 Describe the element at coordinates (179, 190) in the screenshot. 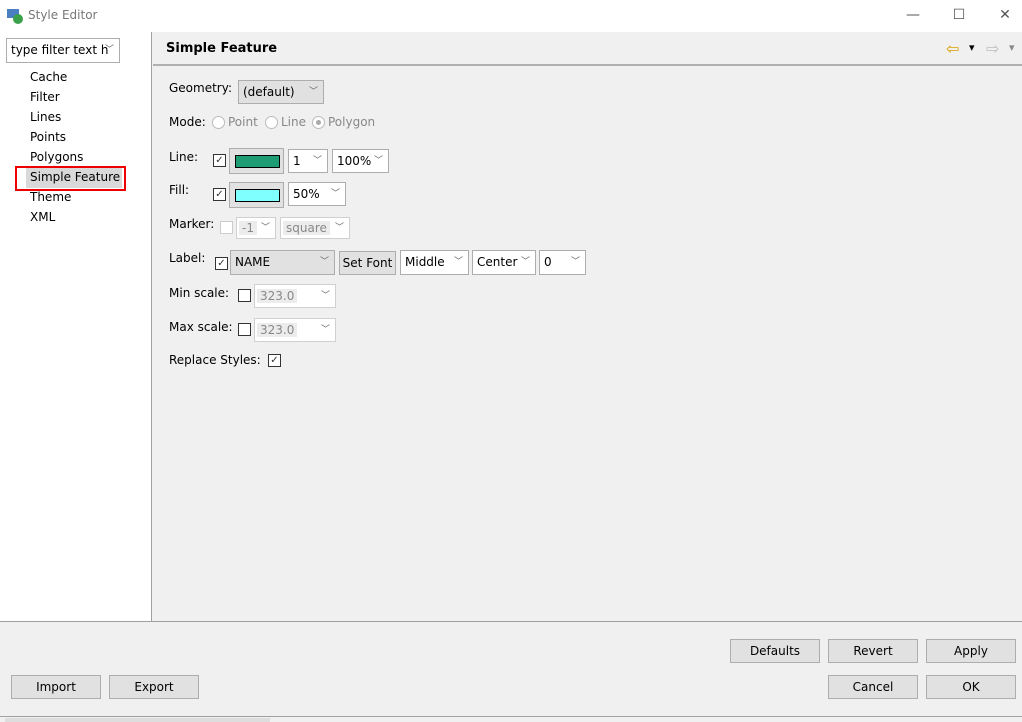

I see `fill-label: Fill:` at that location.